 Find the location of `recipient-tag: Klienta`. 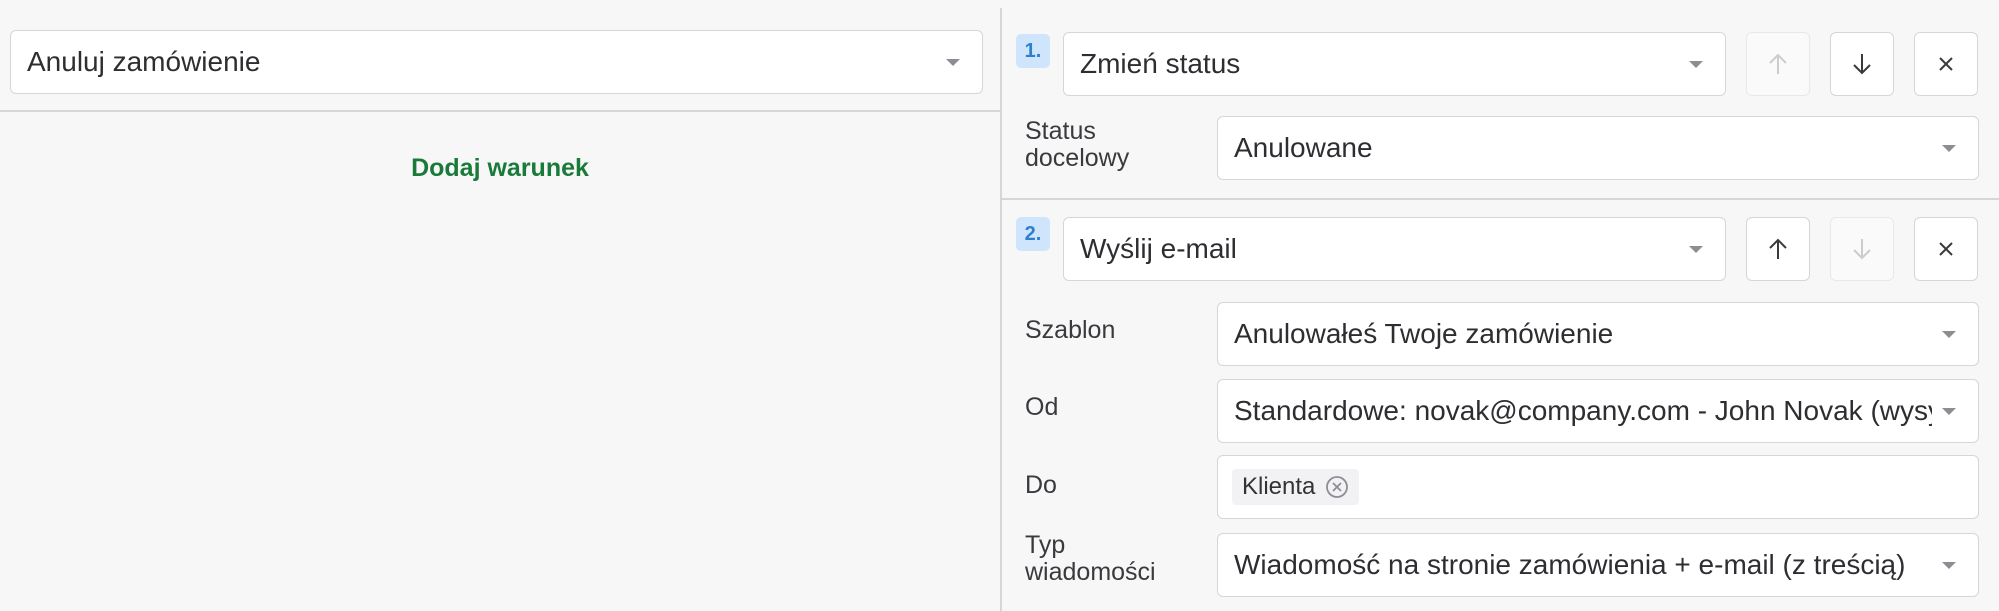

recipient-tag: Klienta is located at coordinates (1296, 487).